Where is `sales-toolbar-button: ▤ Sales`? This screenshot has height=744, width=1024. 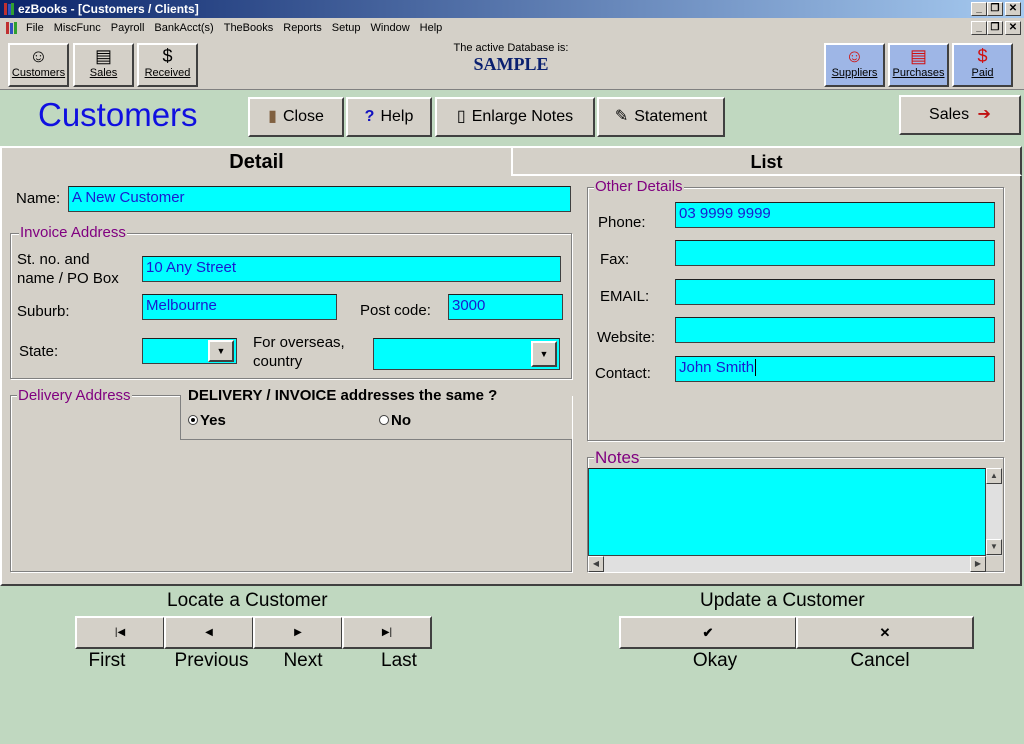 sales-toolbar-button: ▤ Sales is located at coordinates (103, 65).